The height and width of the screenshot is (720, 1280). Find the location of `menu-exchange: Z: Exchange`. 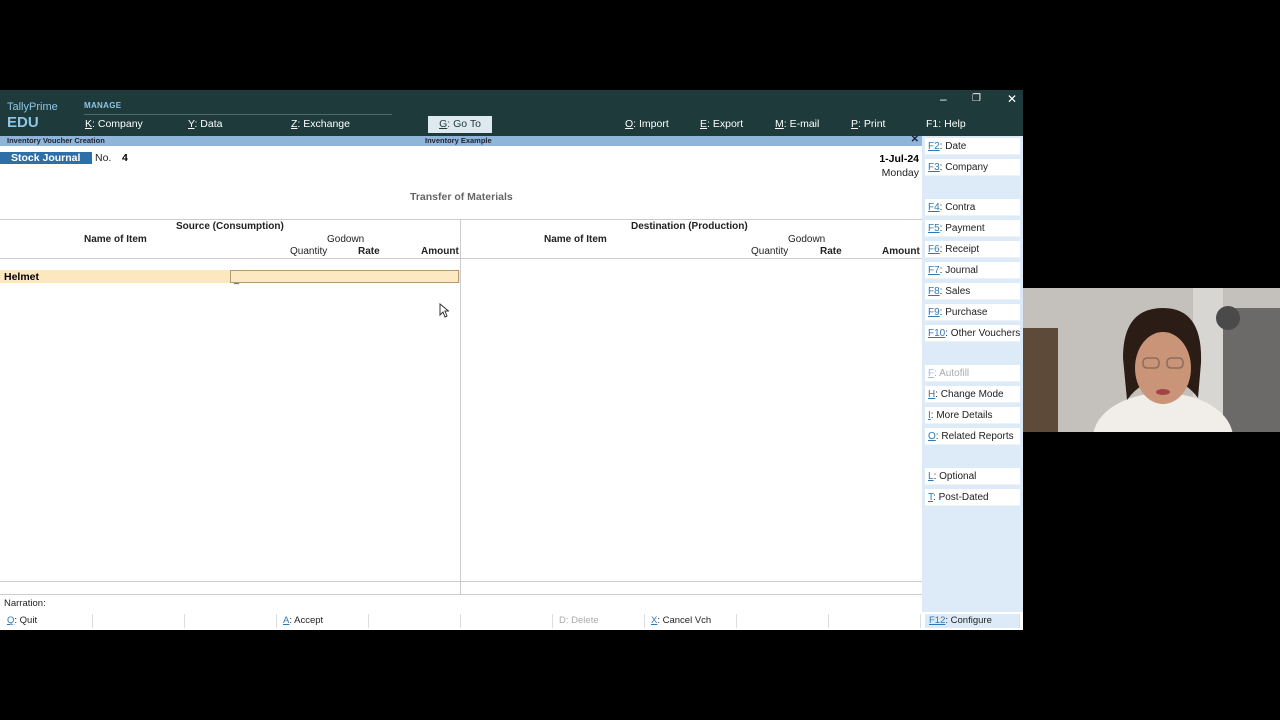

menu-exchange: Z: Exchange is located at coordinates (320, 124).